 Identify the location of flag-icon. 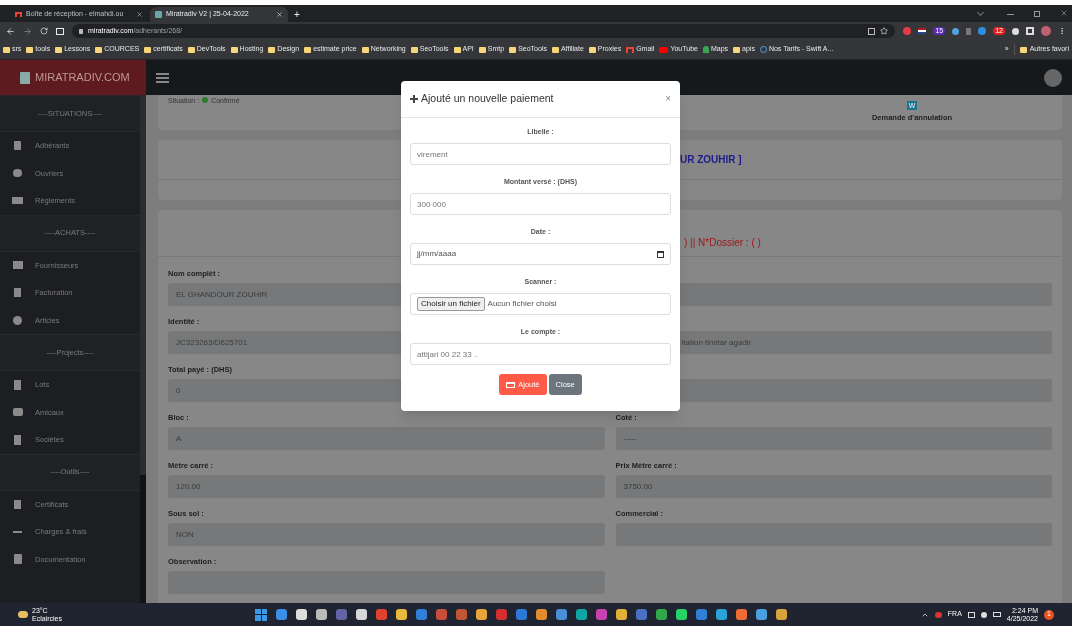
(922, 31).